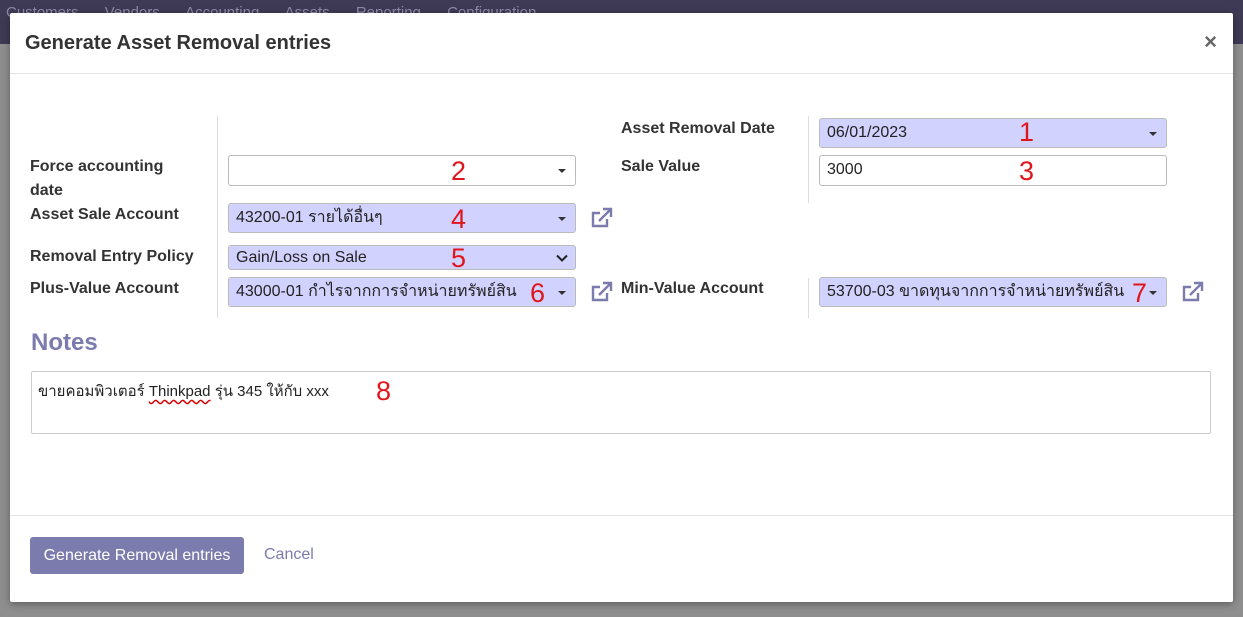 The width and height of the screenshot is (1243, 617). I want to click on left-column-divider, so click(217, 217).